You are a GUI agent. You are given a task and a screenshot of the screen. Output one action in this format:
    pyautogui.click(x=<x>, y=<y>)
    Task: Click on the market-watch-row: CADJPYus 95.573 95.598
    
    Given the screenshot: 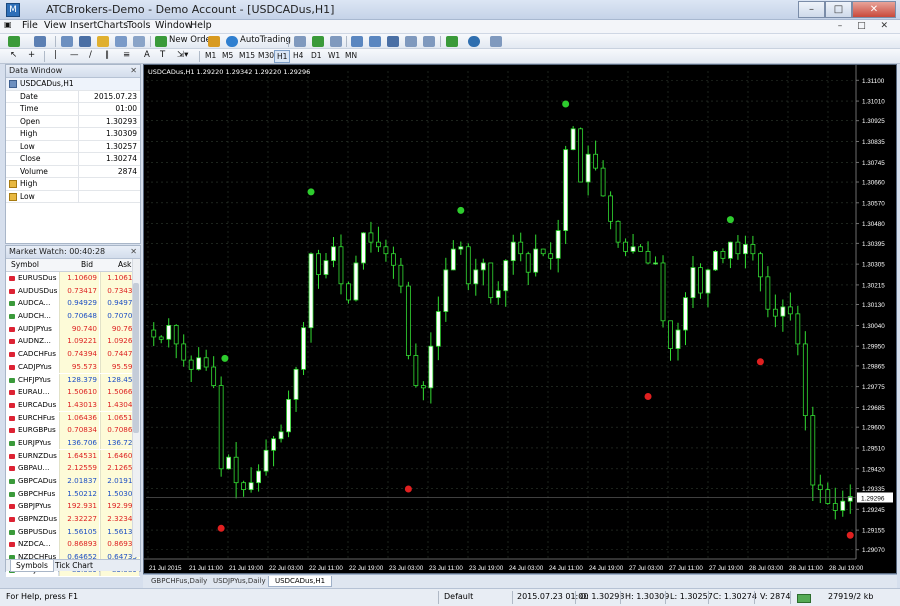 What is the action you would take?
    pyautogui.click(x=73, y=367)
    